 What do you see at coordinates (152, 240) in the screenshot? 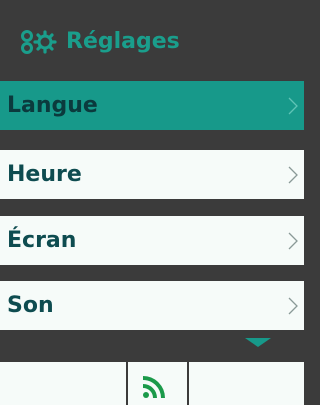
I see `menu-item-ecran: Écran` at bounding box center [152, 240].